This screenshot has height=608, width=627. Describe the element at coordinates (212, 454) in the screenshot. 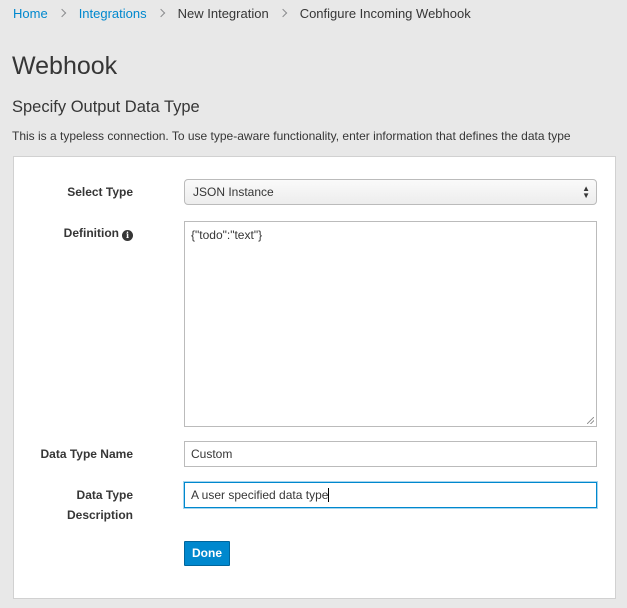

I see `data-type-name-value: Custom` at that location.